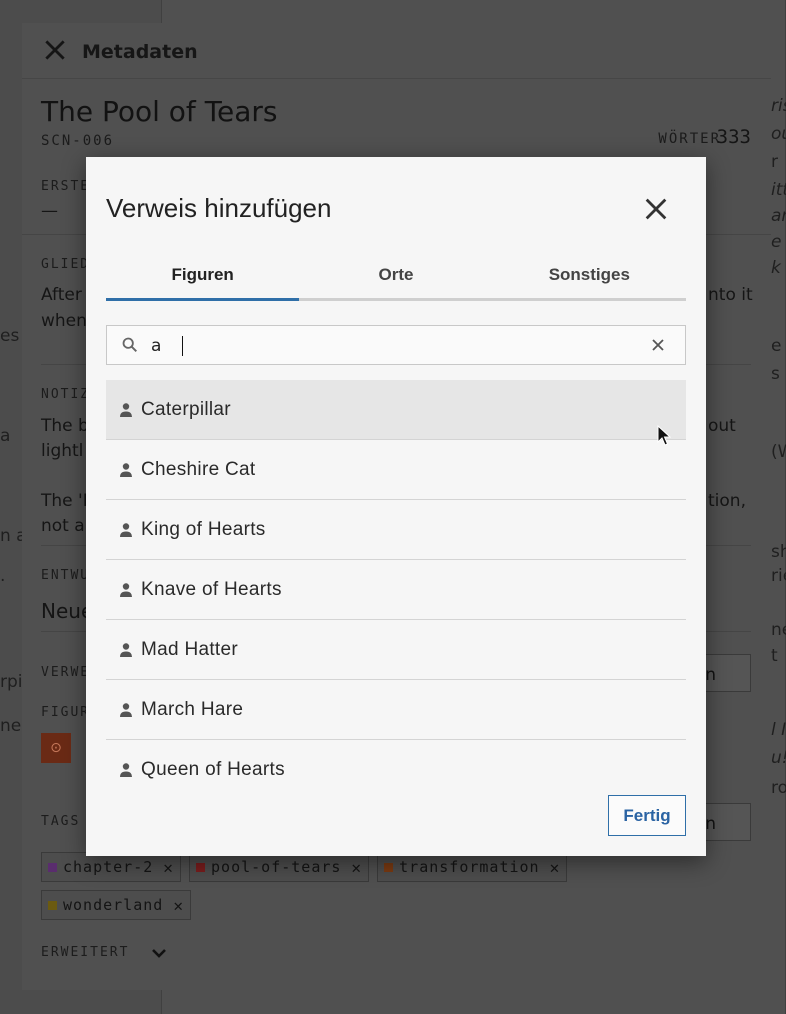 The height and width of the screenshot is (1014, 786). I want to click on bg-fragment: r, so click(774, 162).